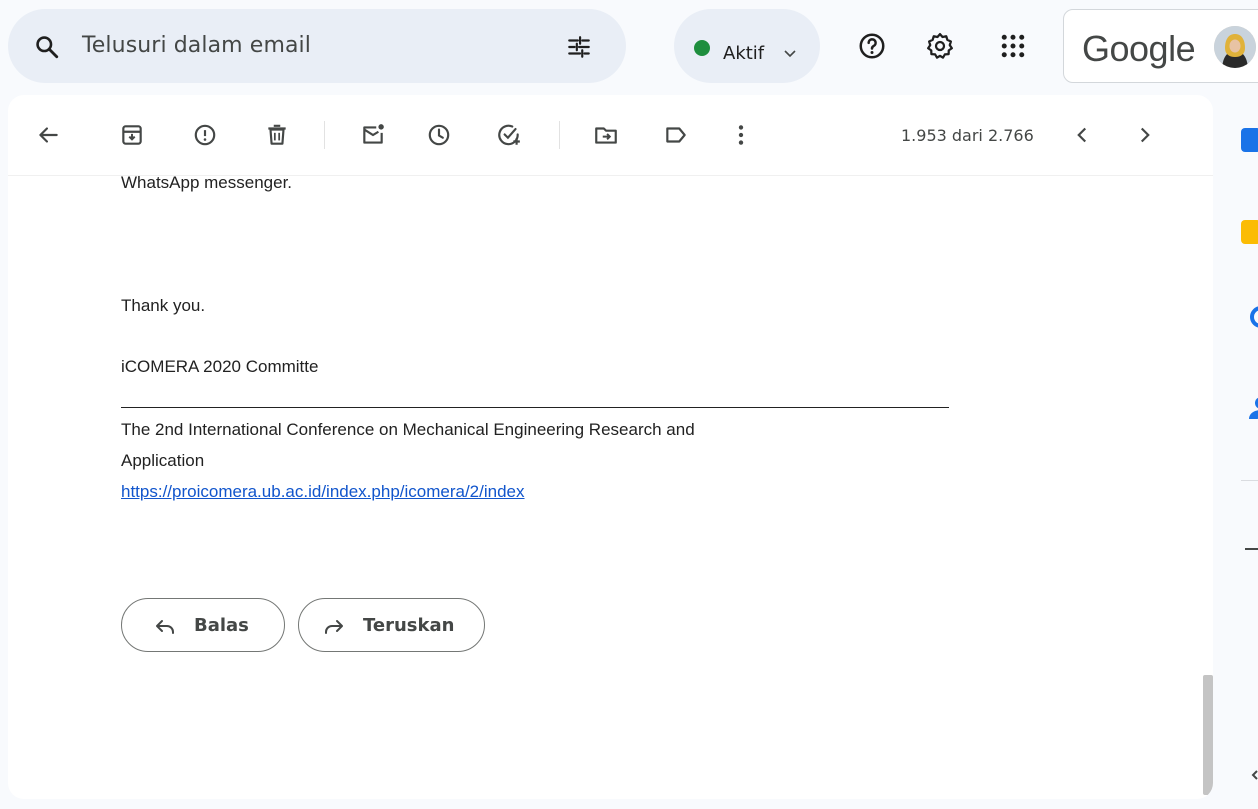 This screenshot has height=809, width=1258. Describe the element at coordinates (872, 46) in the screenshot. I see `help-icon` at that location.